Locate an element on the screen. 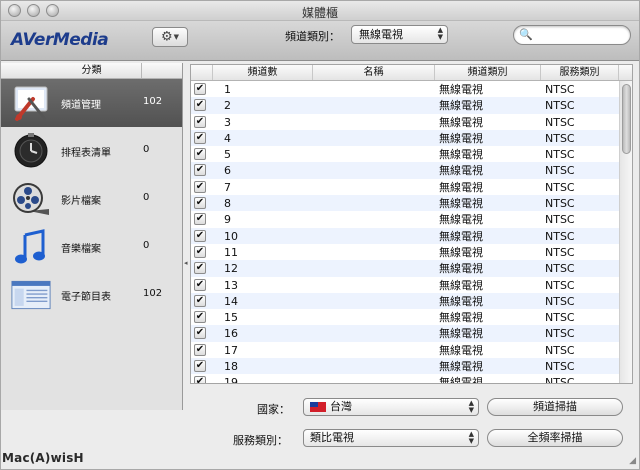  sidebar-item-schedule-list: 排程表清單 0 is located at coordinates (91, 151).